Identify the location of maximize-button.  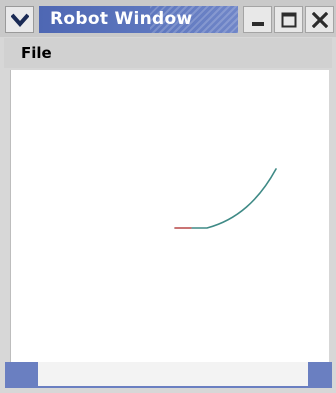
(288, 19).